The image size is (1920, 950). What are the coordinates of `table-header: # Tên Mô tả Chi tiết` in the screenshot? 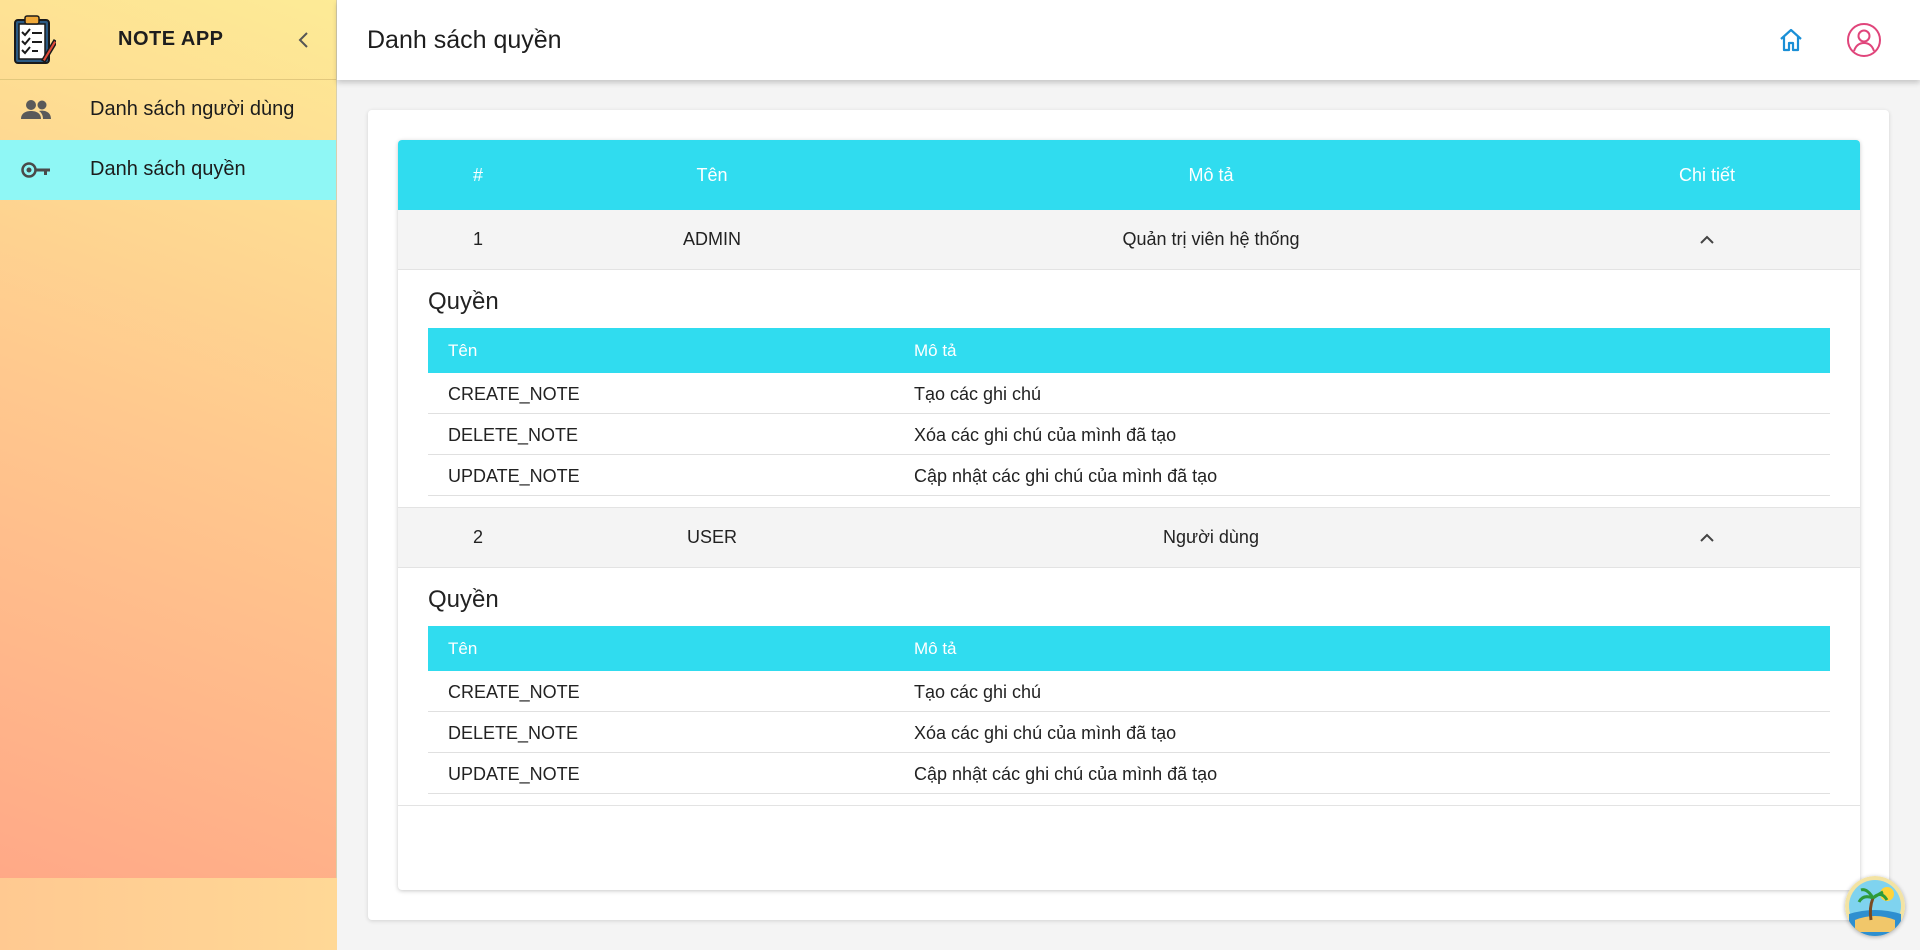 It's located at (1129, 175).